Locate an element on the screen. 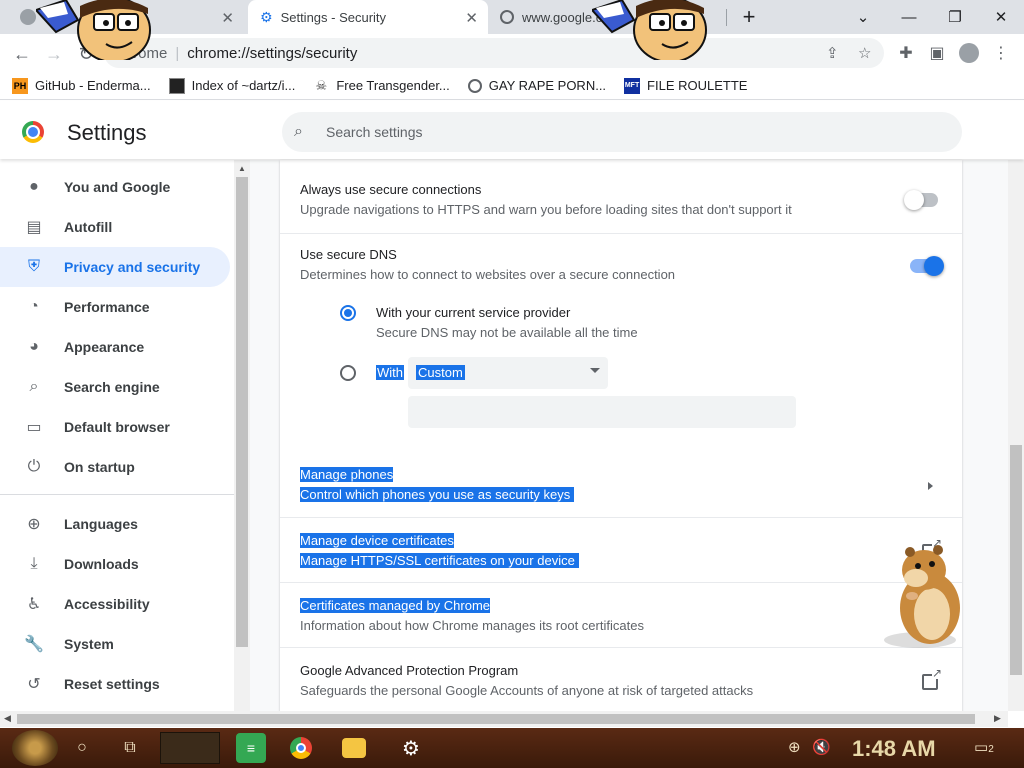  pixel-icon is located at coordinates (176, 85).